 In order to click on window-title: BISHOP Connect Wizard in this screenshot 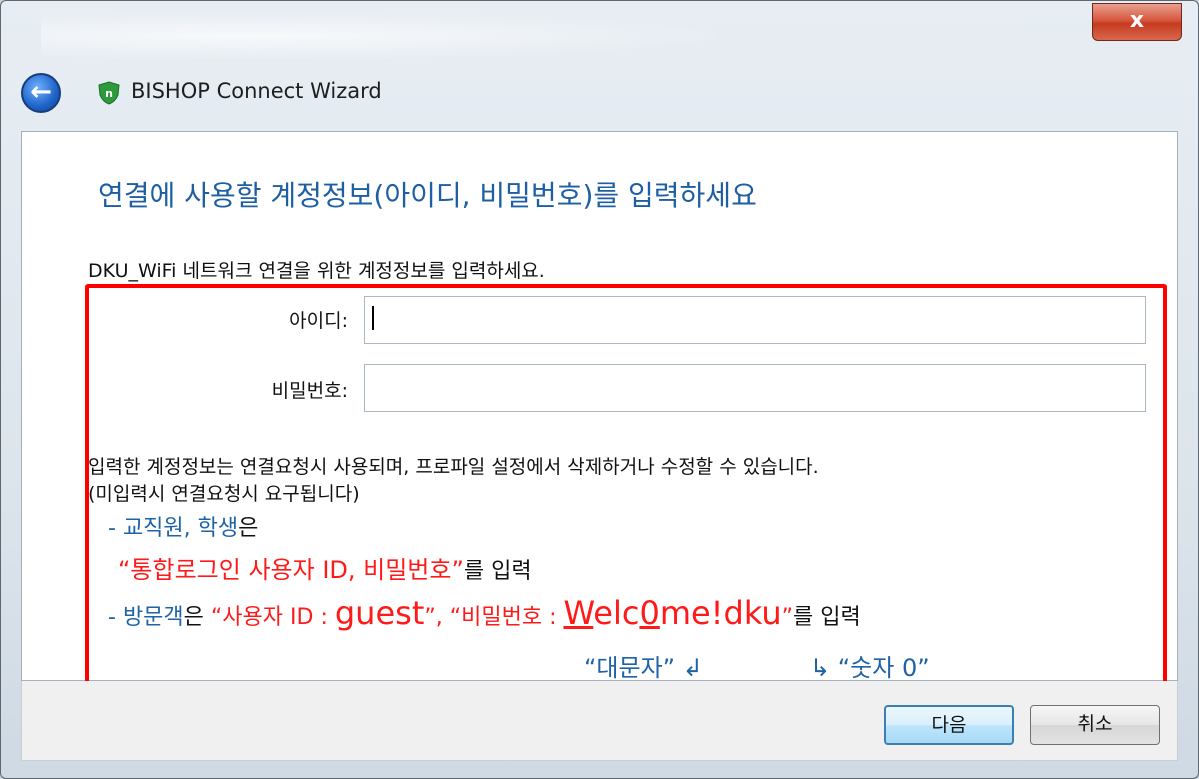, I will do `click(256, 91)`.